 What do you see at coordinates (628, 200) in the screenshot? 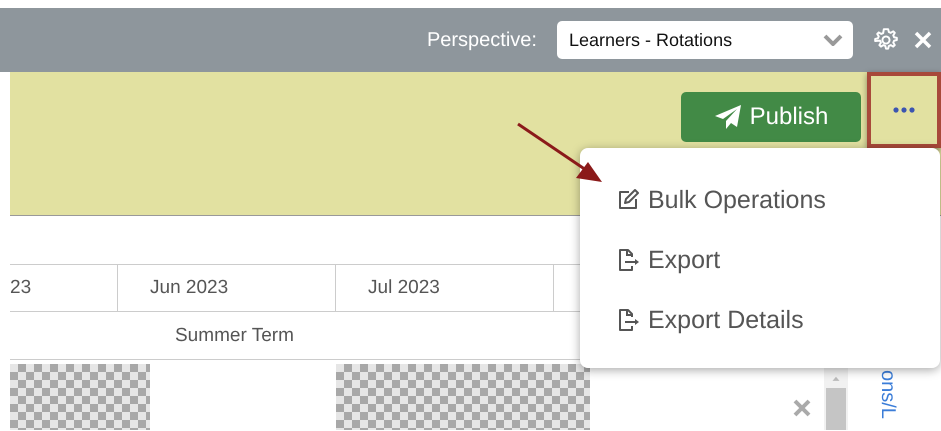
I see `edit-icon` at bounding box center [628, 200].